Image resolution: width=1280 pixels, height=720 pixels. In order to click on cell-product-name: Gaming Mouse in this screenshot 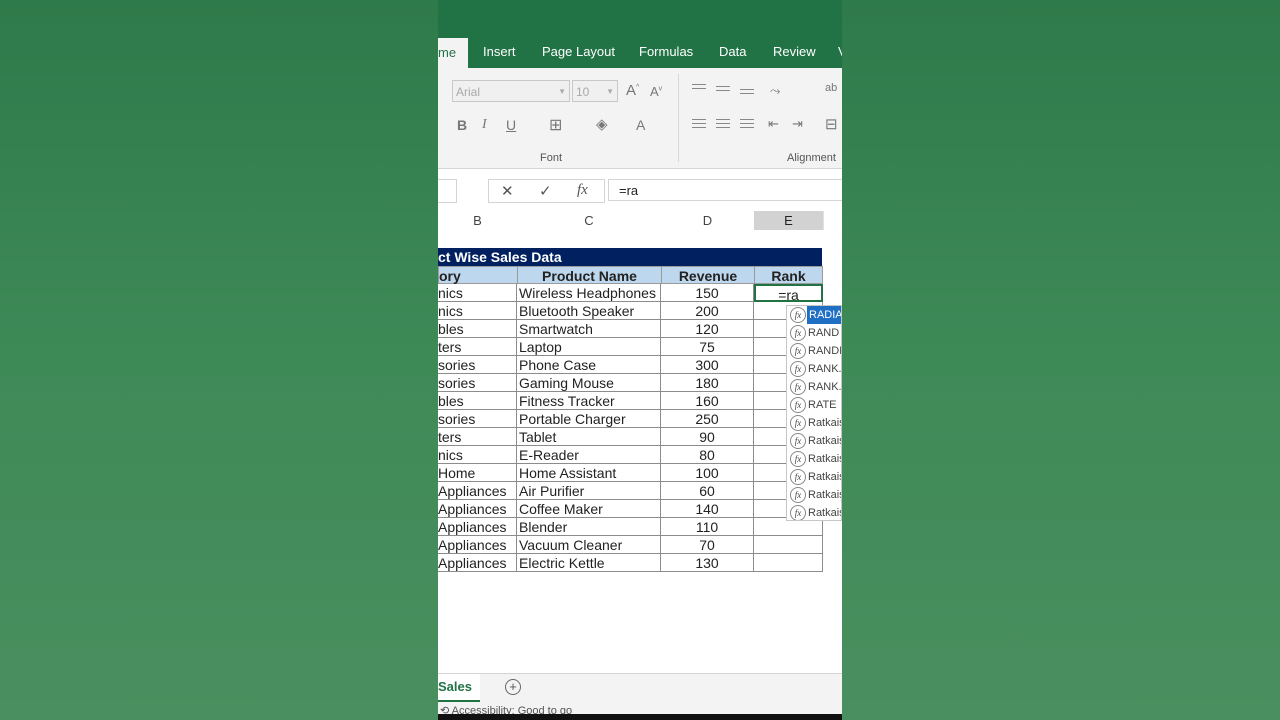, I will do `click(589, 383)`.